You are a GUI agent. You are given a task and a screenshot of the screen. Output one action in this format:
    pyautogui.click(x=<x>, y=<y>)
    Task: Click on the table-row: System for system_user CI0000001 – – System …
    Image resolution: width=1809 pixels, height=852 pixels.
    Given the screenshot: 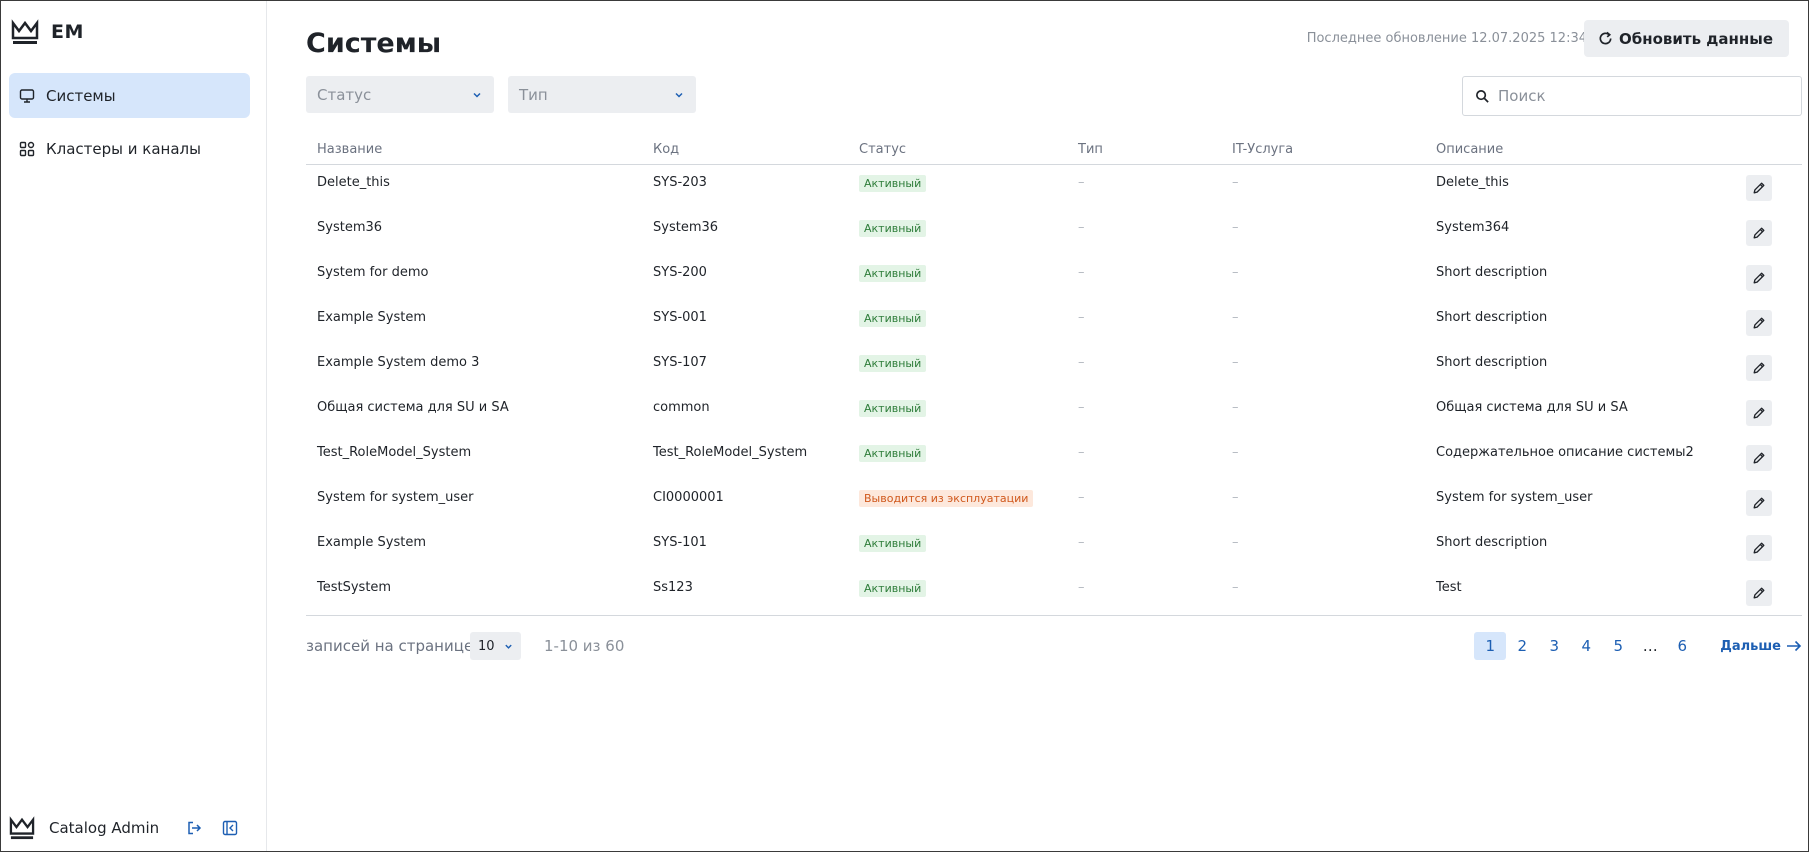 What is the action you would take?
    pyautogui.click(x=1054, y=502)
    